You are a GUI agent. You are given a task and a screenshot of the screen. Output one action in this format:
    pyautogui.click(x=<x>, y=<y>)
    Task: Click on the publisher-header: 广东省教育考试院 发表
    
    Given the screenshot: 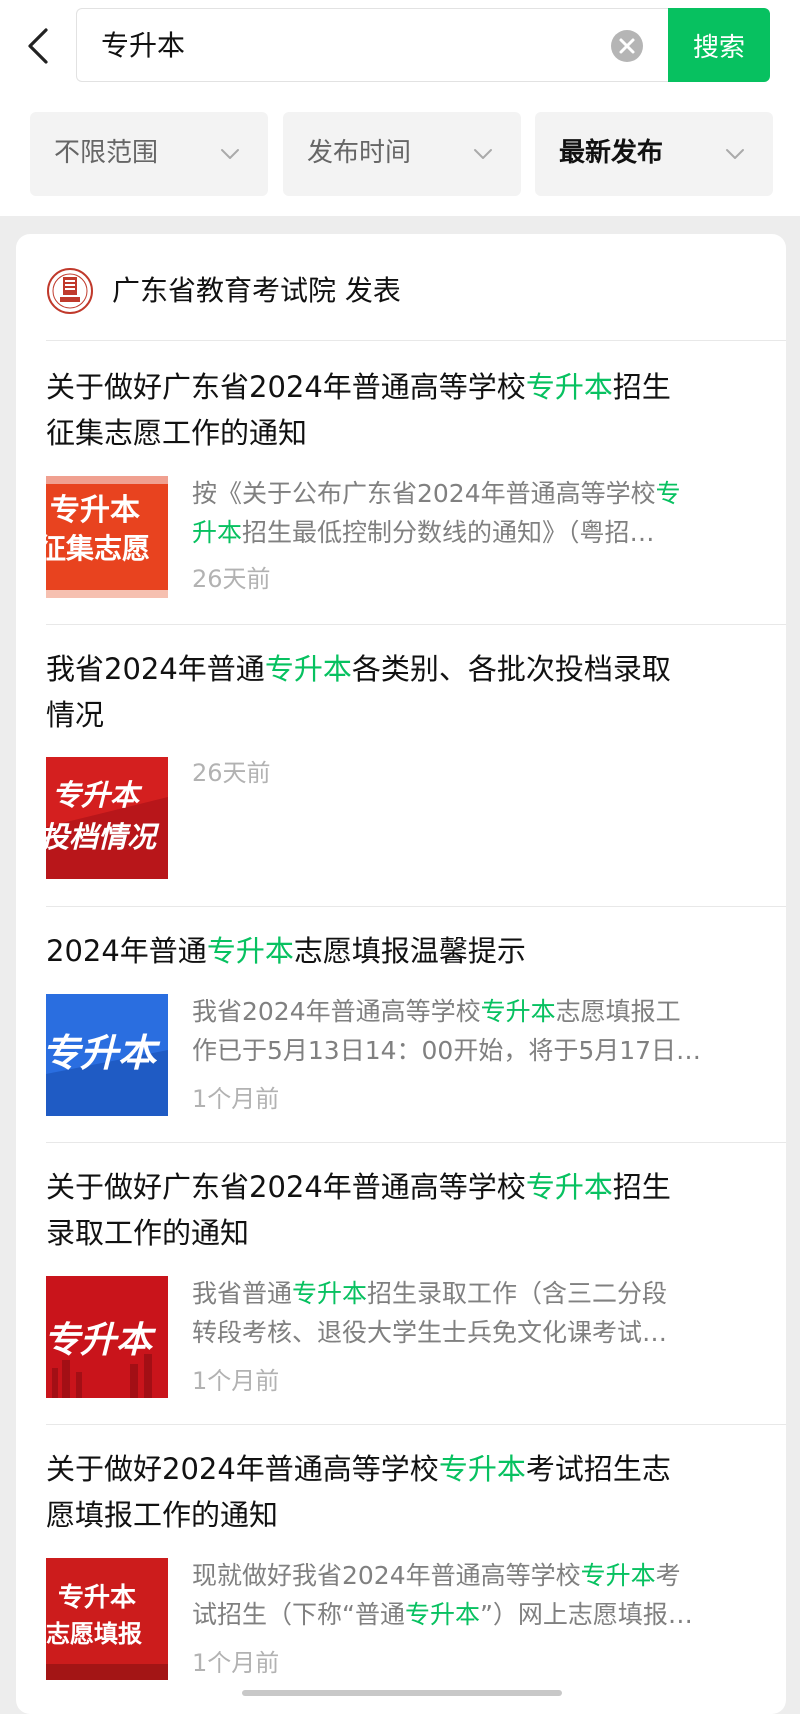 What is the action you would take?
    pyautogui.click(x=223, y=291)
    